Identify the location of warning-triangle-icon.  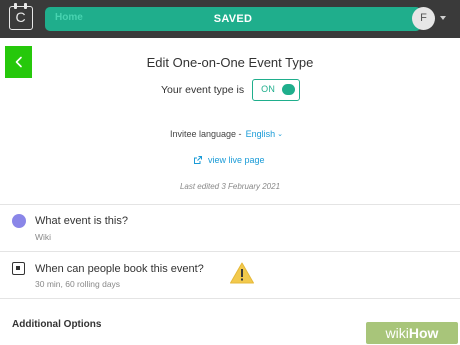
(242, 273).